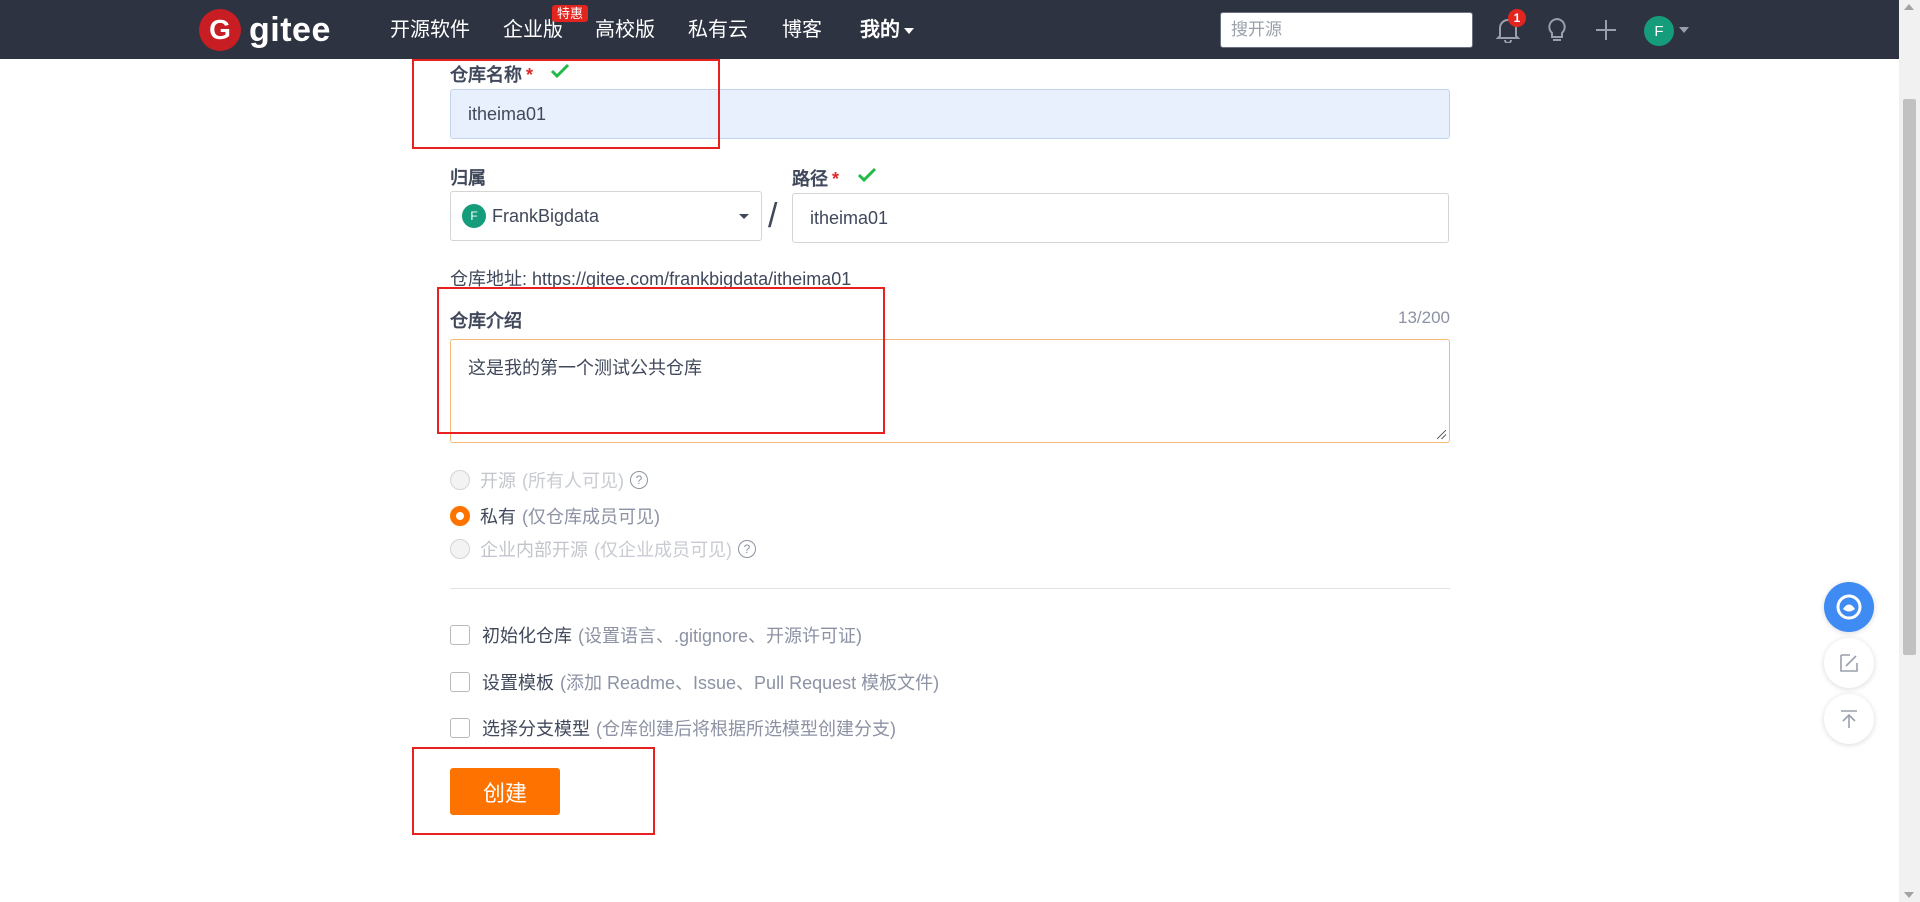 The height and width of the screenshot is (902, 1920). I want to click on nav-private-cloud: 私有云, so click(718, 30).